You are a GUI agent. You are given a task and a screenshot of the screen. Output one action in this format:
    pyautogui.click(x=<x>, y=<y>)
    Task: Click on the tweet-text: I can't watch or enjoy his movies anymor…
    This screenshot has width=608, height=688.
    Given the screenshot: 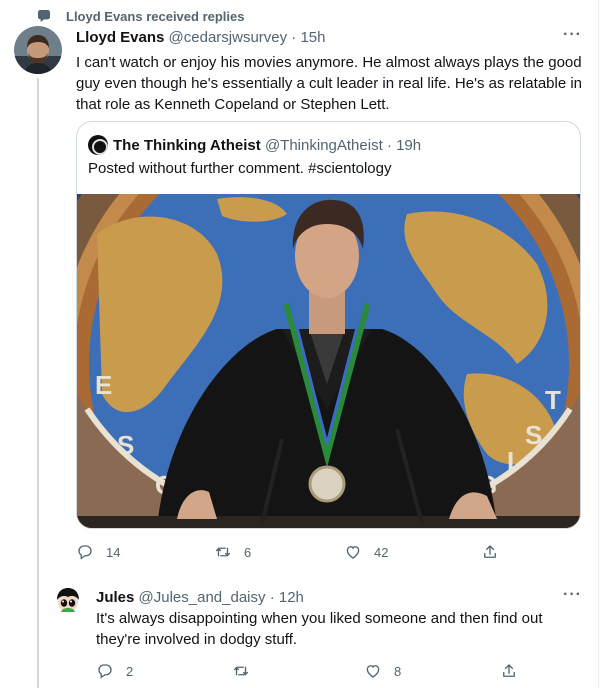 What is the action you would take?
    pyautogui.click(x=329, y=83)
    